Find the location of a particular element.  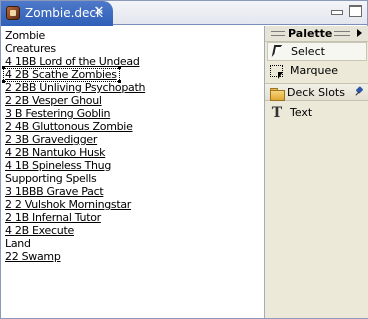

select-tool-label: Select is located at coordinates (308, 51).